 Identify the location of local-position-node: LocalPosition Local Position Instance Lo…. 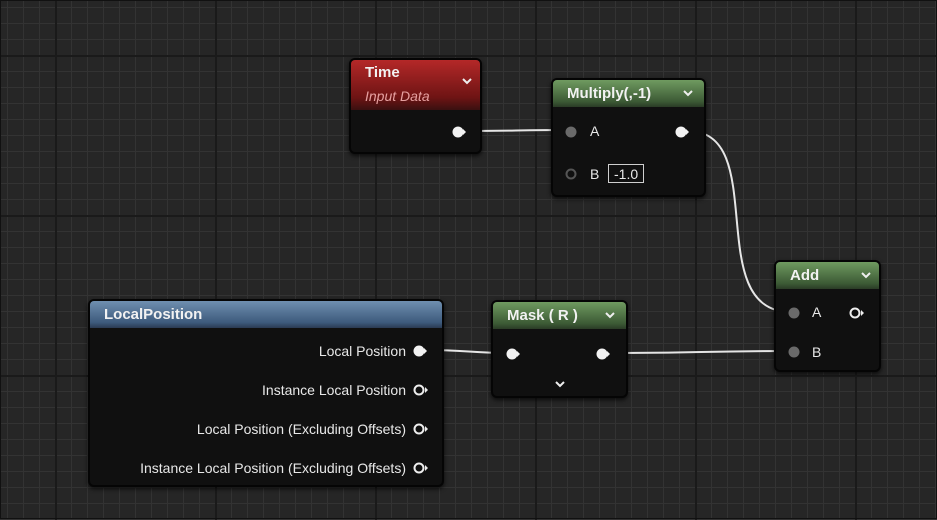
(266, 393).